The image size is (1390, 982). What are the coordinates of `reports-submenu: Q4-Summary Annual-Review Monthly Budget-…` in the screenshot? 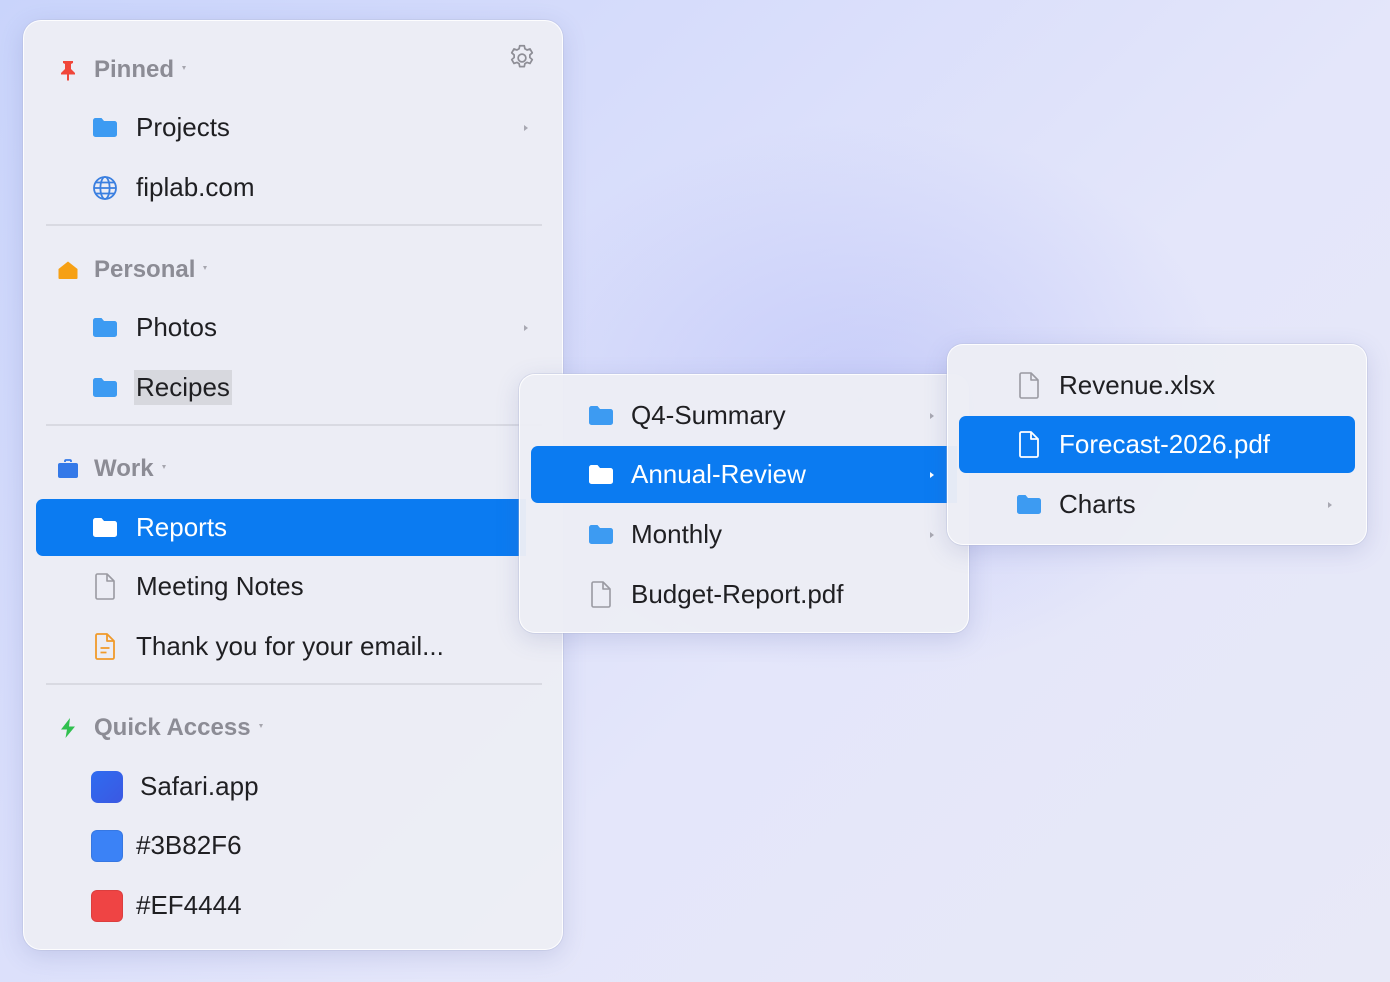 It's located at (744, 503).